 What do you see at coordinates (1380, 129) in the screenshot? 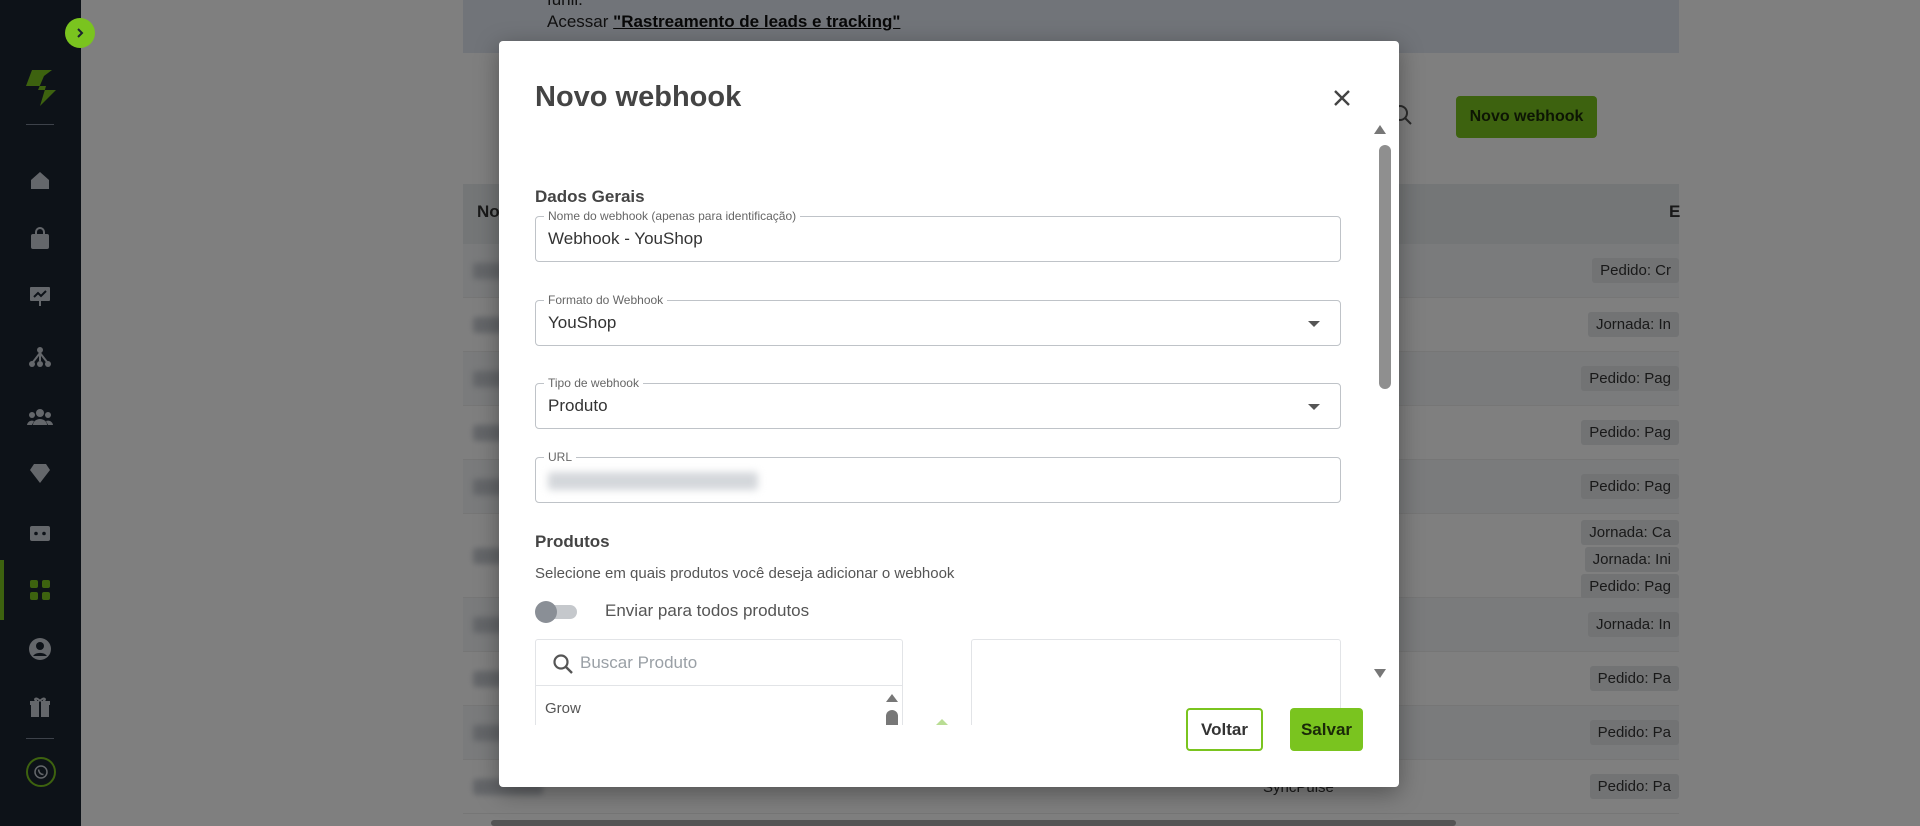
I see `modal-scroll-up-arrow` at bounding box center [1380, 129].